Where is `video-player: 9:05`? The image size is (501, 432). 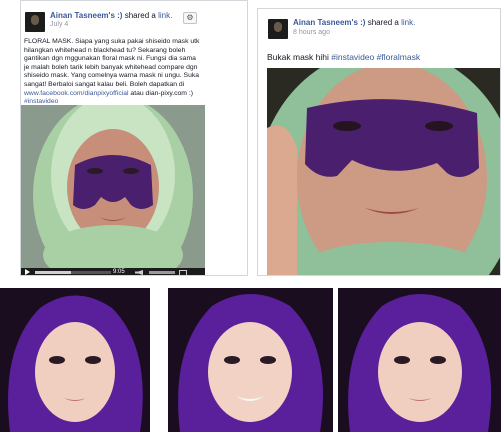 video-player: 9:05 is located at coordinates (113, 190).